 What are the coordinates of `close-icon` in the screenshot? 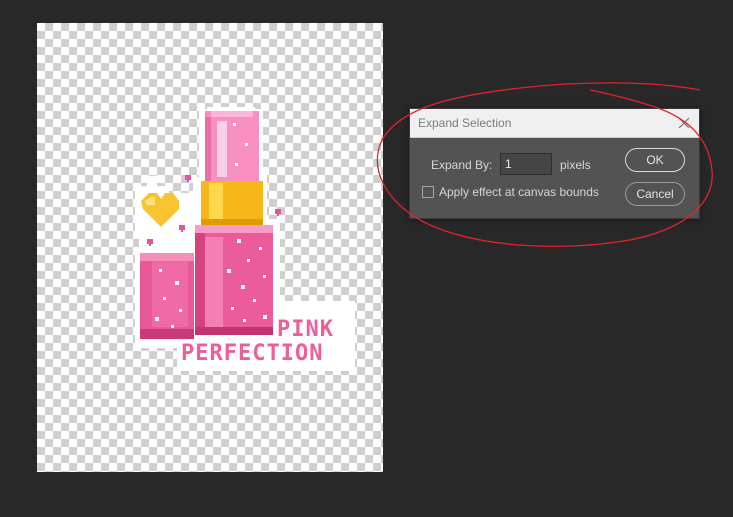 It's located at (684, 123).